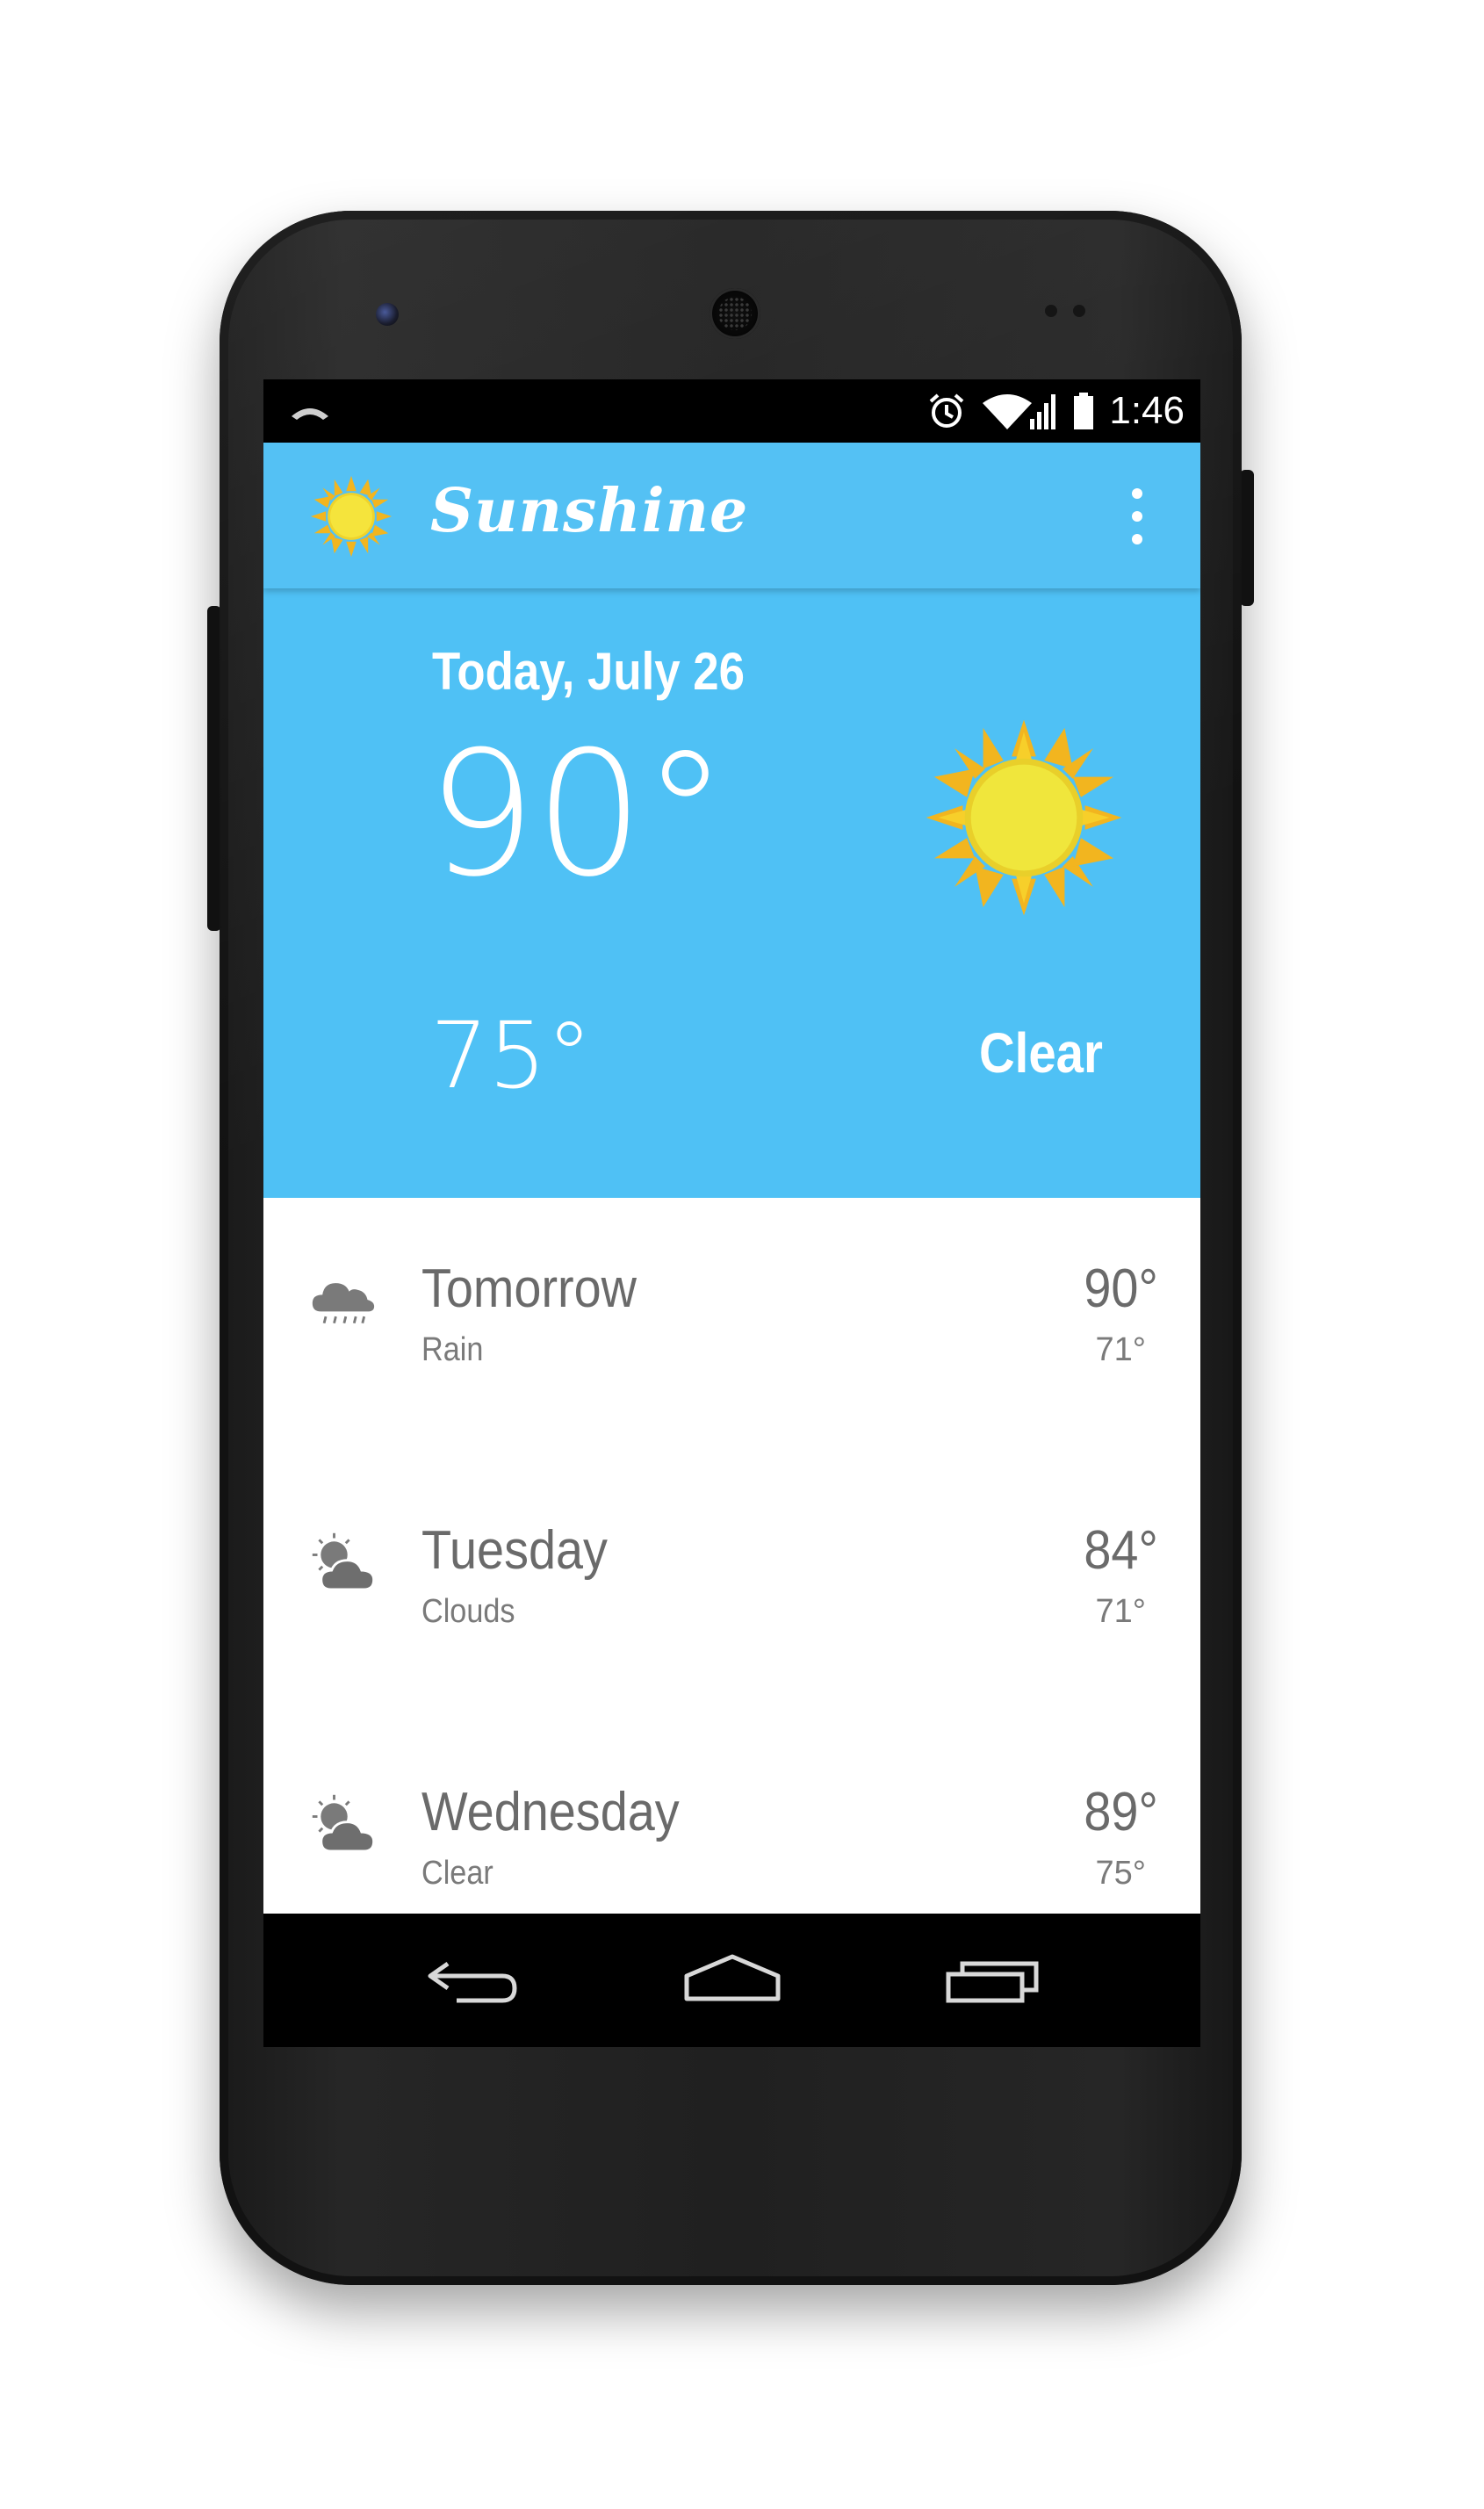 The height and width of the screenshot is (2509, 1484). I want to click on forecast-day: Wednesday, so click(550, 1812).